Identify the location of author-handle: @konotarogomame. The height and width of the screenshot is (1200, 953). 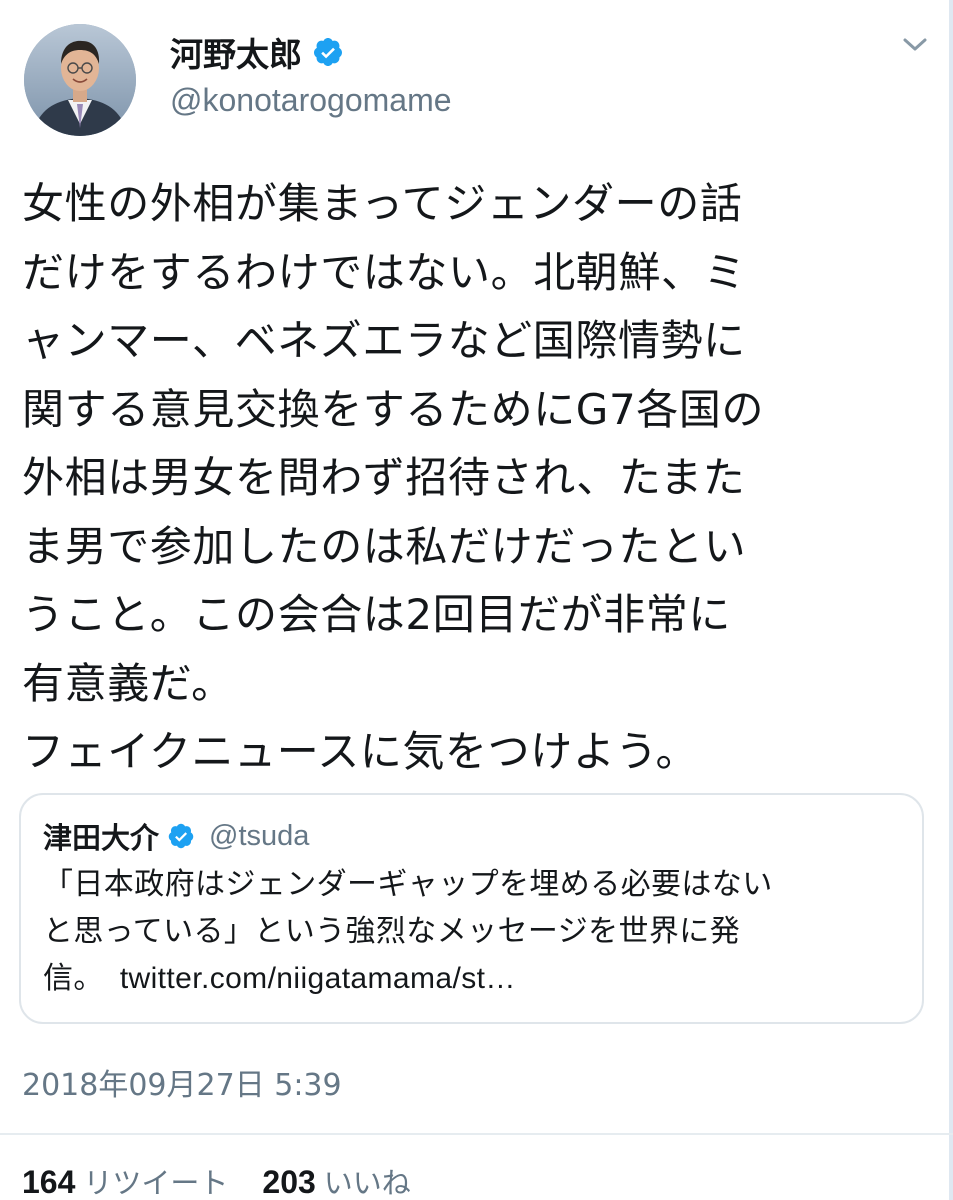
(311, 100).